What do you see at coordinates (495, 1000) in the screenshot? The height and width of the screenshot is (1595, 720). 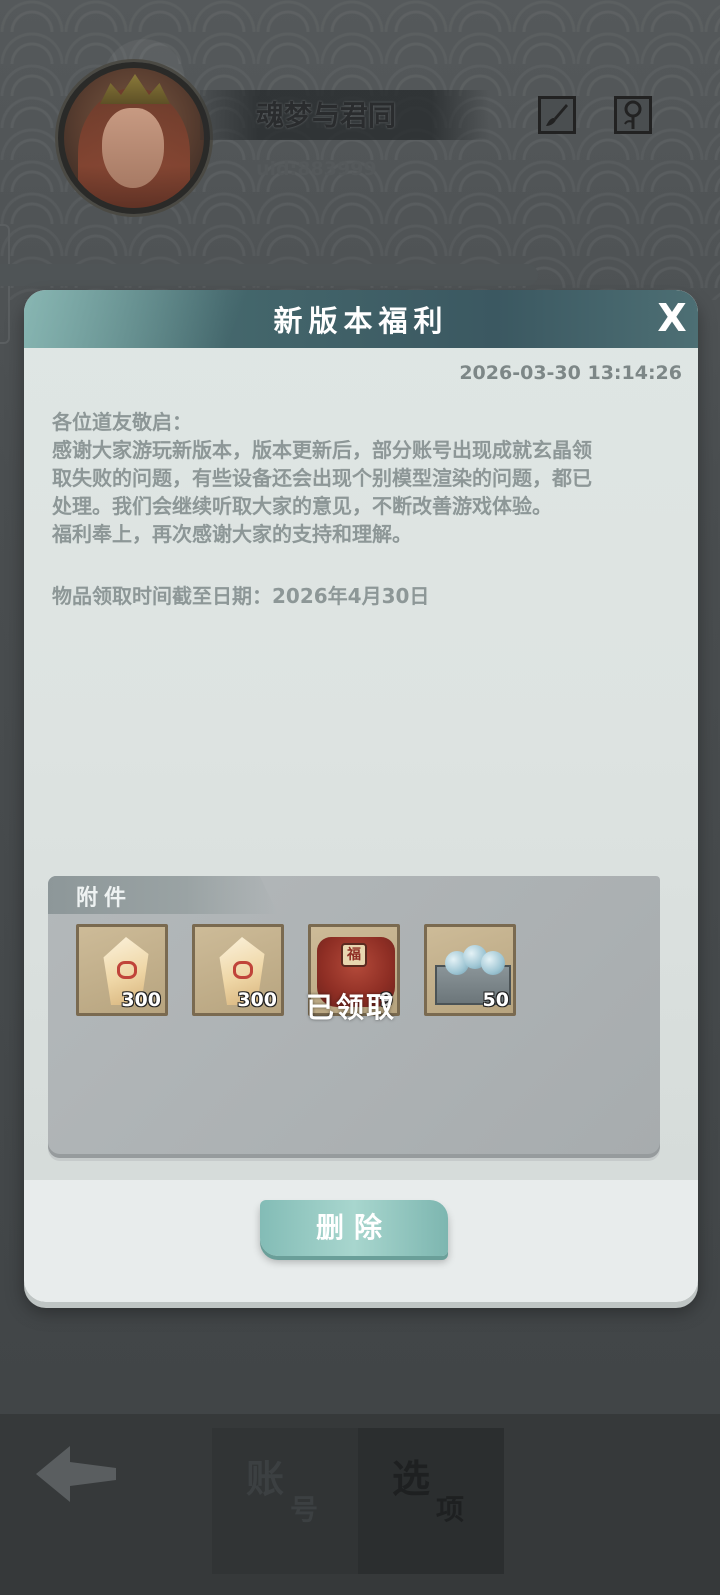 I see `item-quantity: 50` at bounding box center [495, 1000].